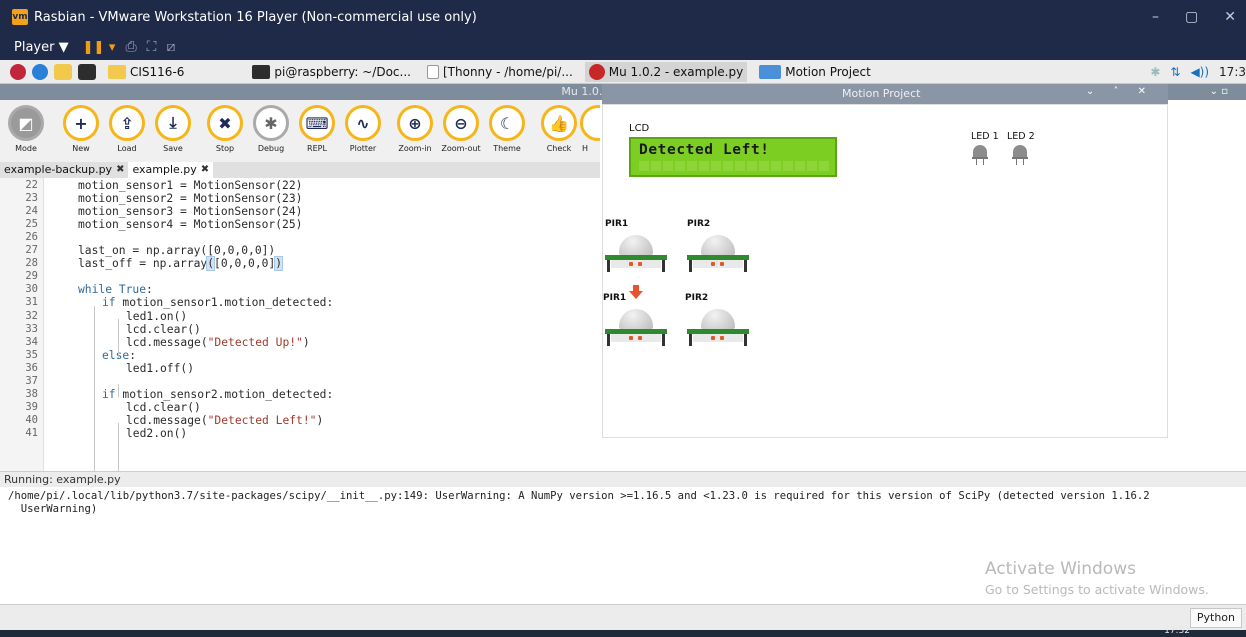 The height and width of the screenshot is (637, 1246). What do you see at coordinates (623, 479) in the screenshot?
I see `run-status: Running: example.py` at bounding box center [623, 479].